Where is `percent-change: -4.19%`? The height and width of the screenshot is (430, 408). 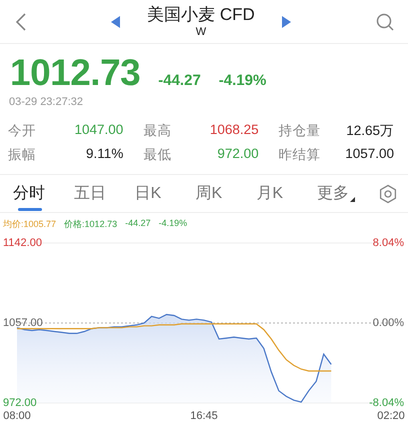
percent-change: -4.19% is located at coordinates (242, 80).